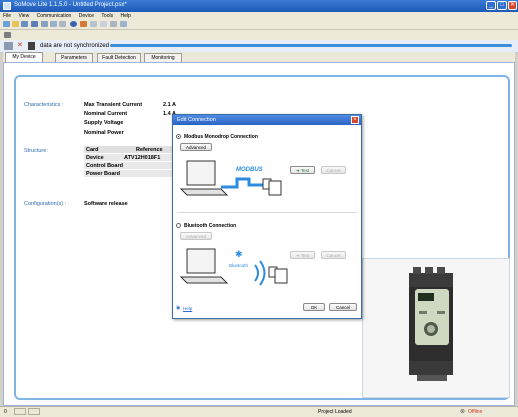 The image size is (518, 417). Describe the element at coordinates (103, 174) in the screenshot. I see `card-name: Power Board` at that location.